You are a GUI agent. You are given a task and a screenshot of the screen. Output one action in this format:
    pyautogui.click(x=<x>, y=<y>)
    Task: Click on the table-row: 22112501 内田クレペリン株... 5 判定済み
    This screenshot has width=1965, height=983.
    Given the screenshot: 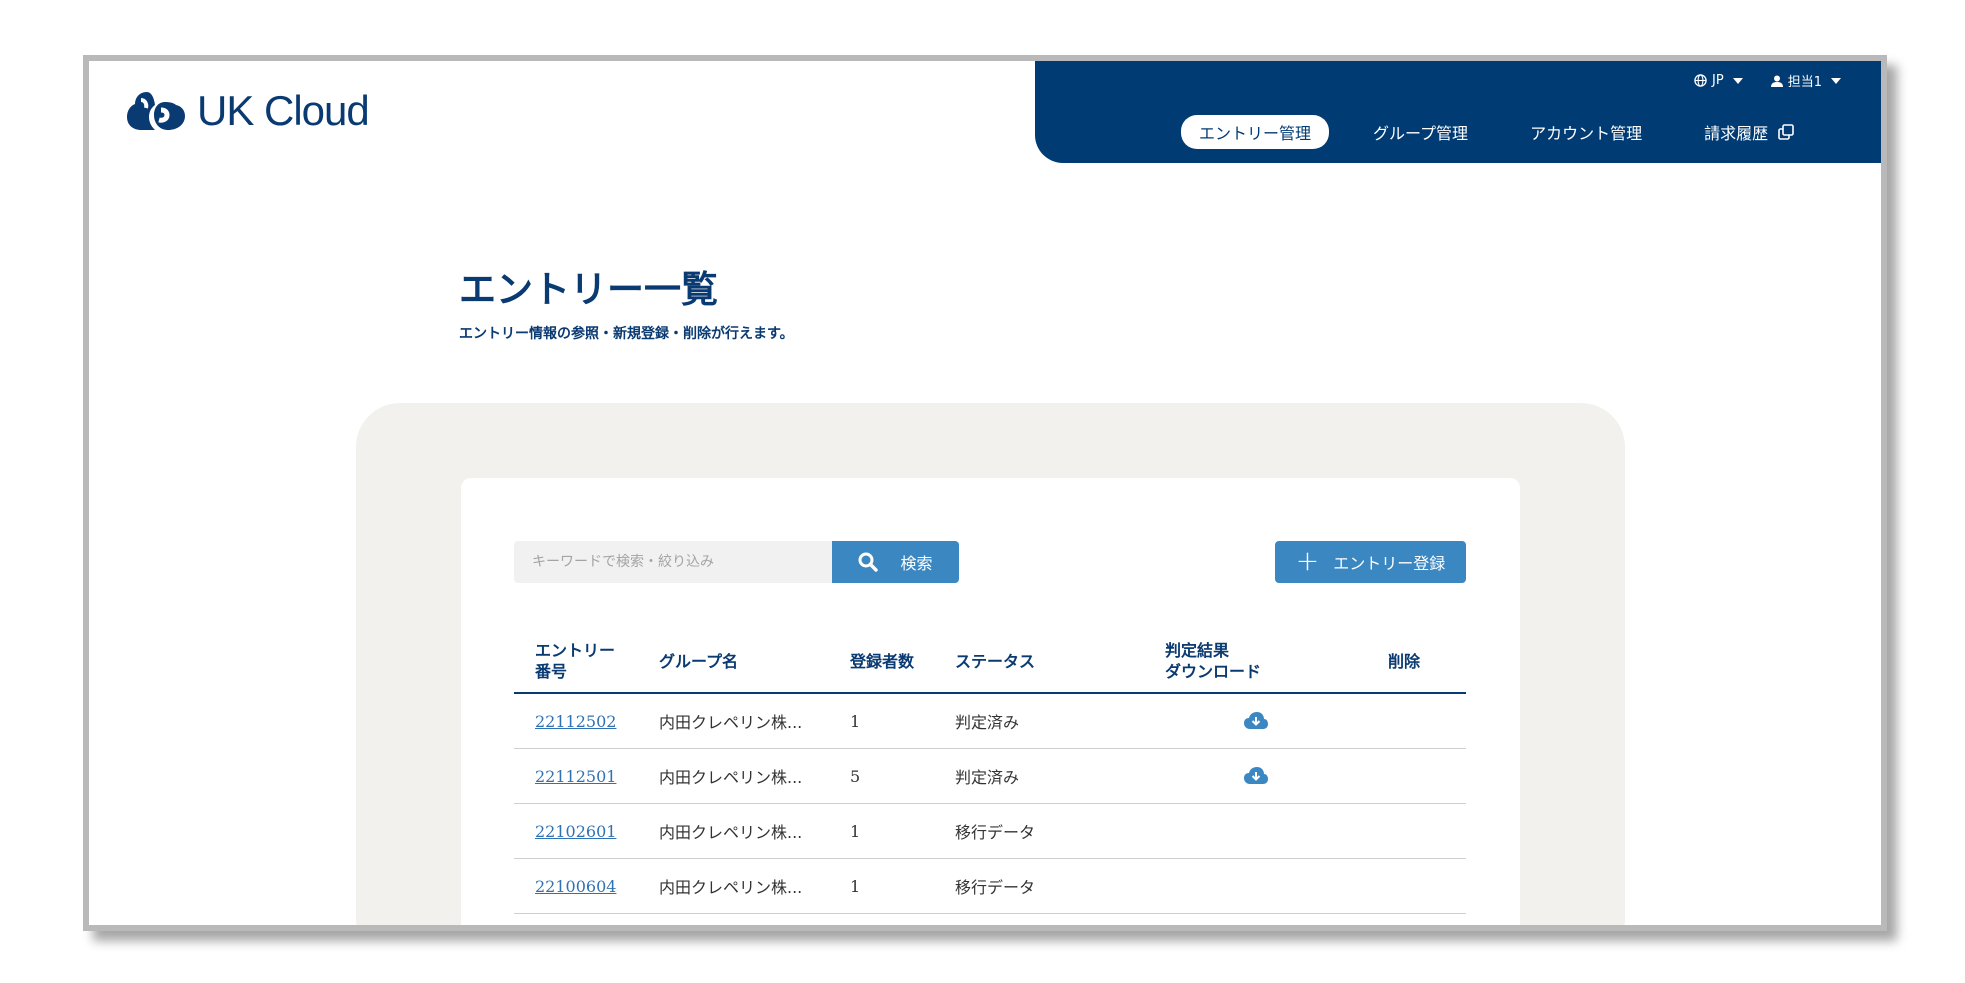 What is the action you would take?
    pyautogui.click(x=990, y=776)
    